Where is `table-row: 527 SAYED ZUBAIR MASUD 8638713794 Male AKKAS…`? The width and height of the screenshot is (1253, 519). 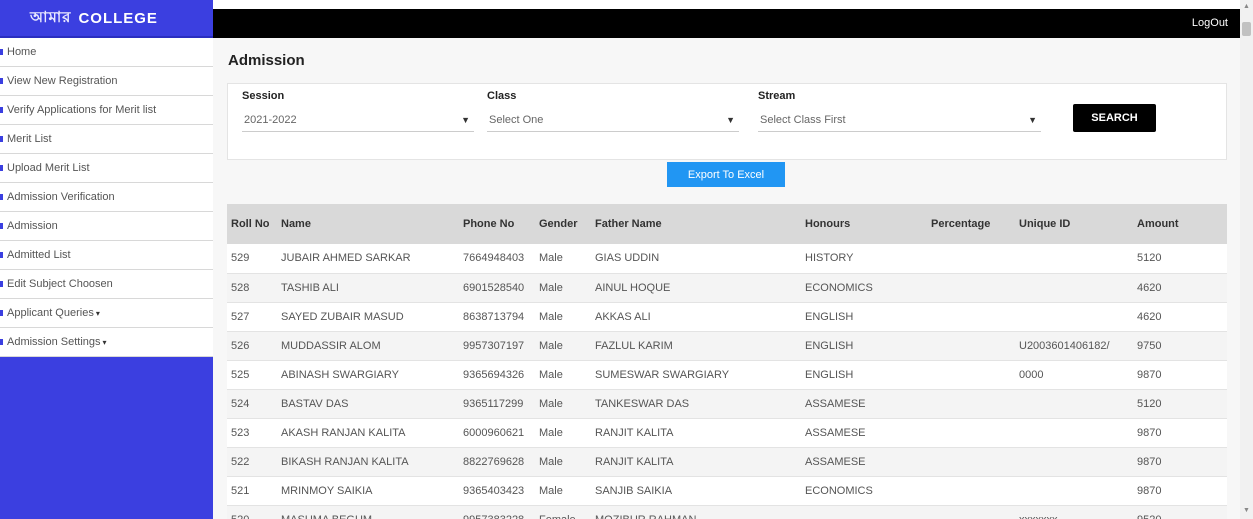 table-row: 527 SAYED ZUBAIR MASUD 8638713794 Male AKKAS… is located at coordinates (727, 317).